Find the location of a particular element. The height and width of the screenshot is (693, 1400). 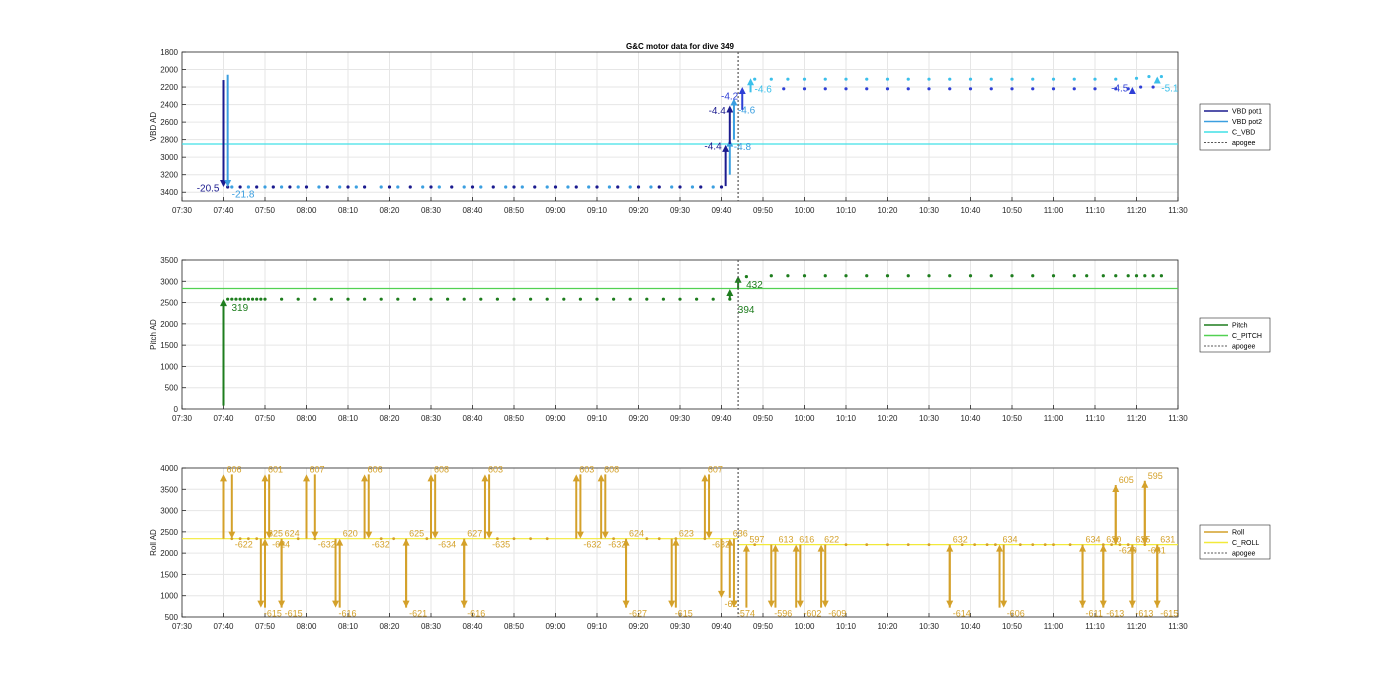

legend-label: apogee is located at coordinates (1243, 143).